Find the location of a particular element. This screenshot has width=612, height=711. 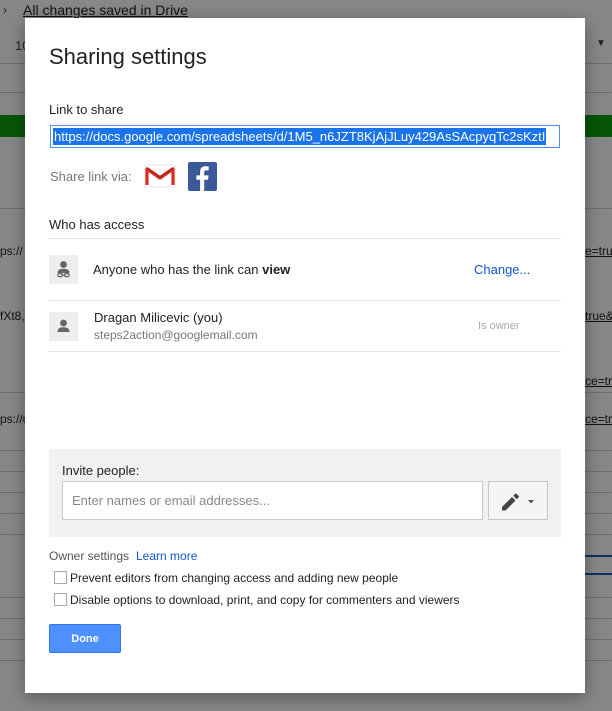

invite-panel: Invite people: is located at coordinates (305, 493).